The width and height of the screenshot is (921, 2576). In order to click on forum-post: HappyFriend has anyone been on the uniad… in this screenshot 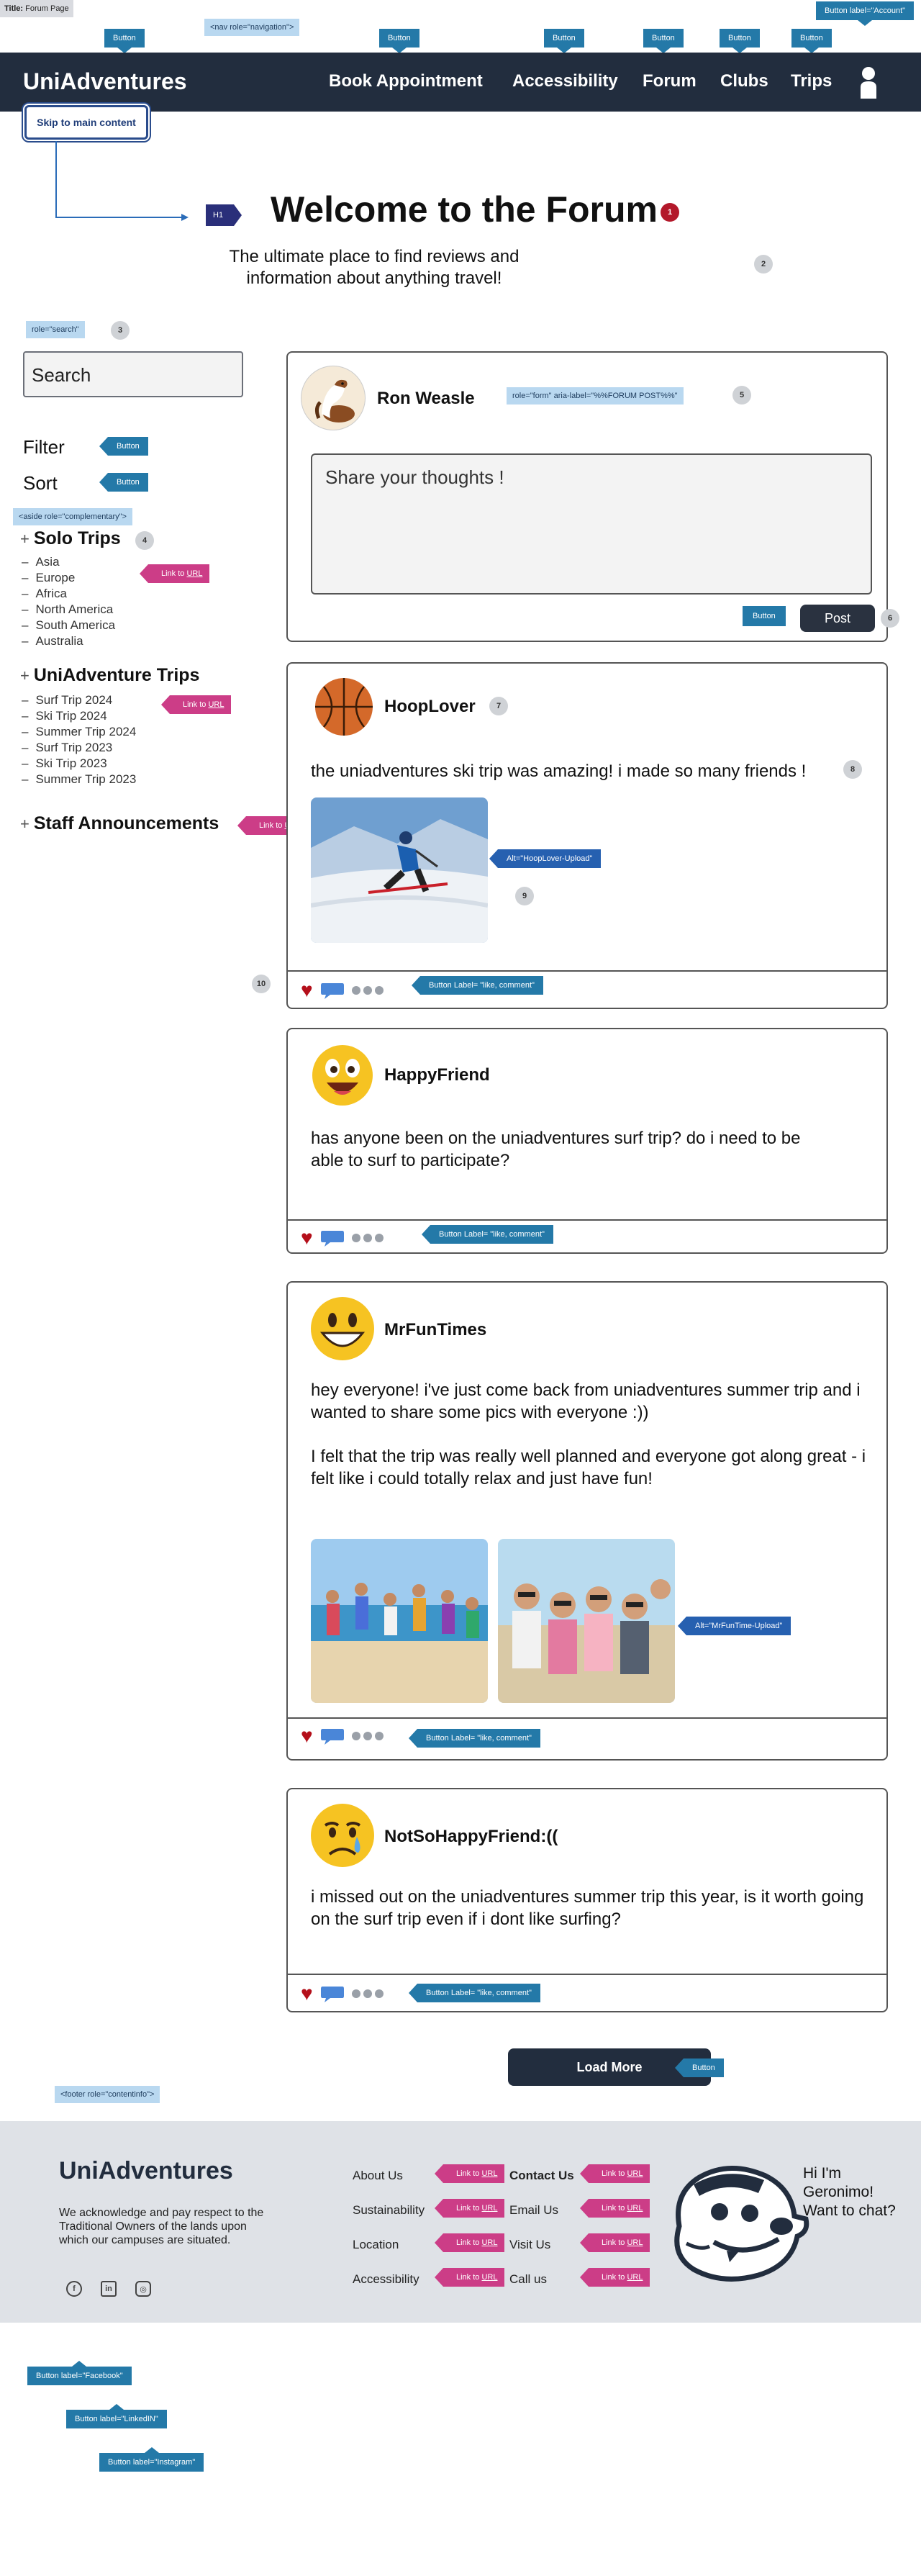, I will do `click(587, 1141)`.